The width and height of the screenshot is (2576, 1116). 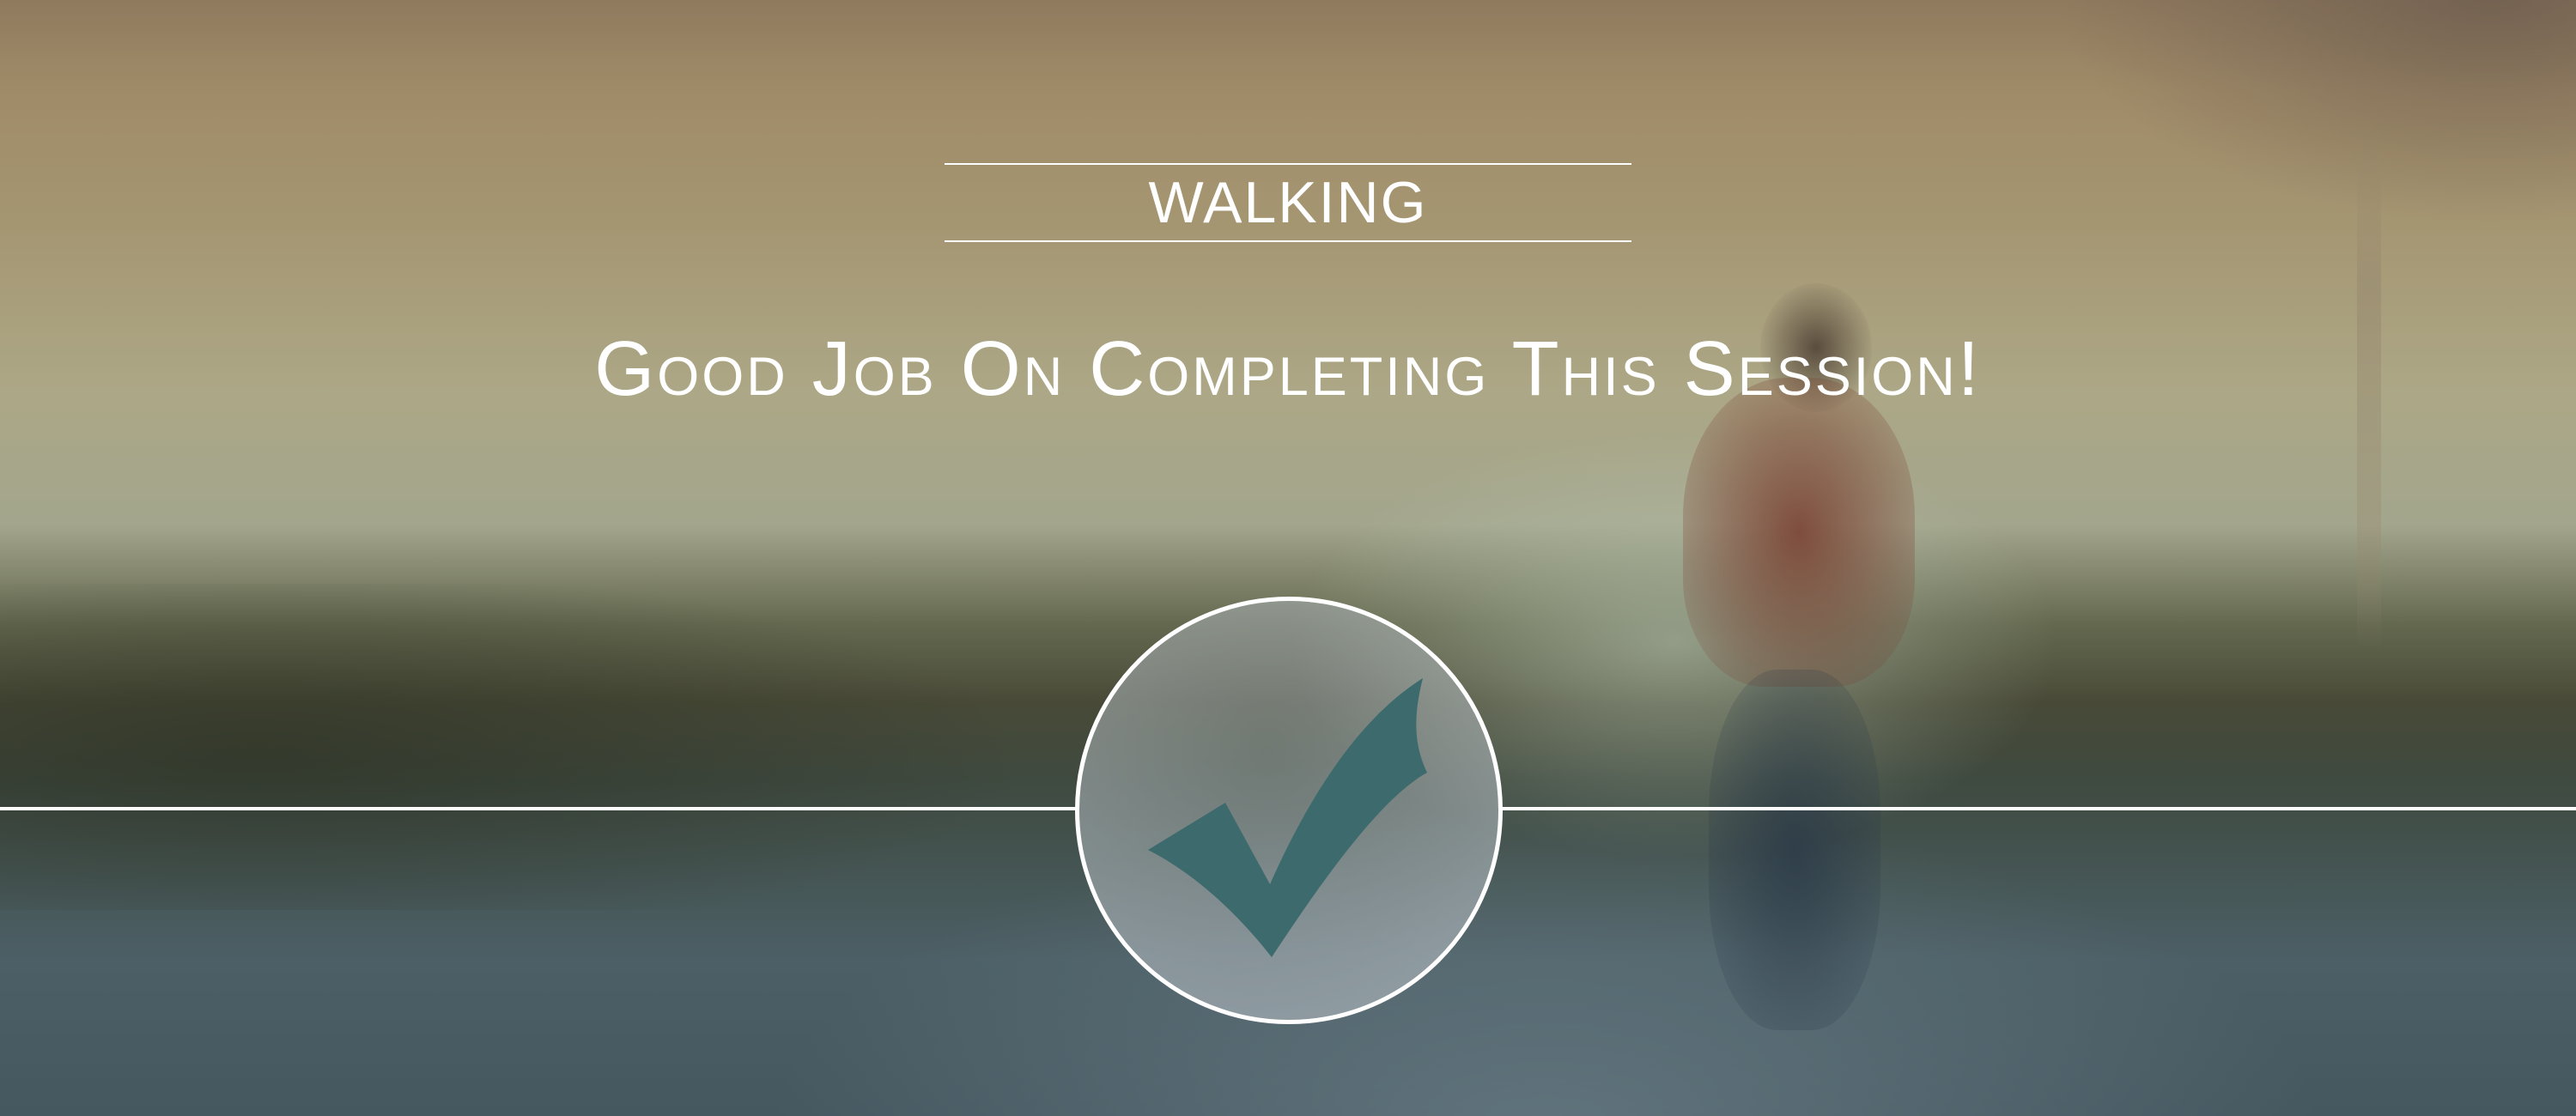 I want to click on completion-check-button, so click(x=1289, y=811).